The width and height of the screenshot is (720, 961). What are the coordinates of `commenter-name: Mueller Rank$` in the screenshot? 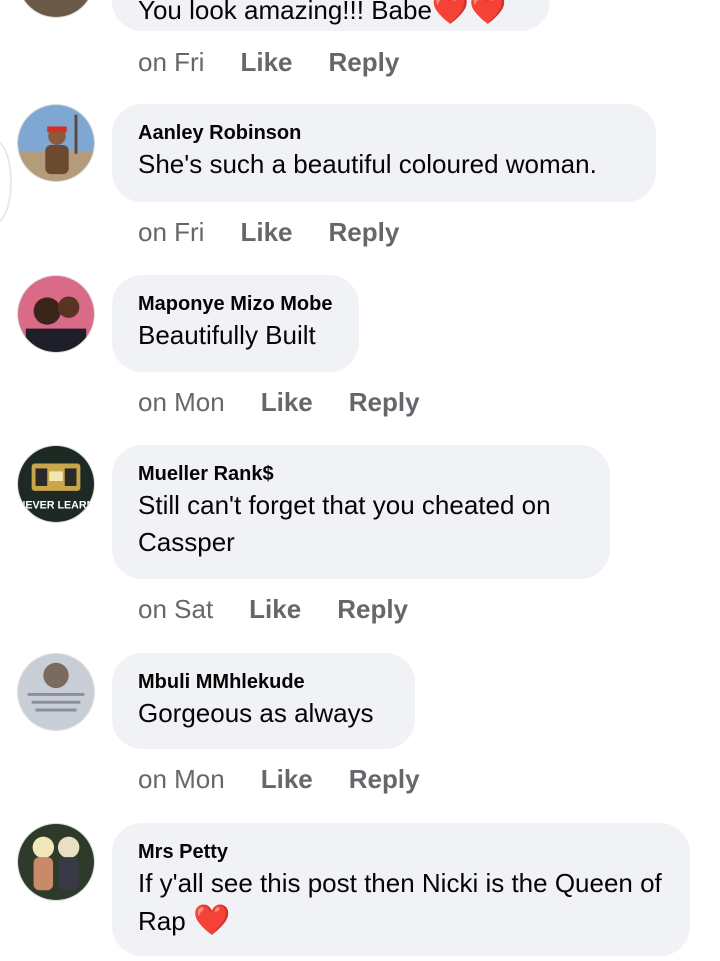 It's located at (361, 474).